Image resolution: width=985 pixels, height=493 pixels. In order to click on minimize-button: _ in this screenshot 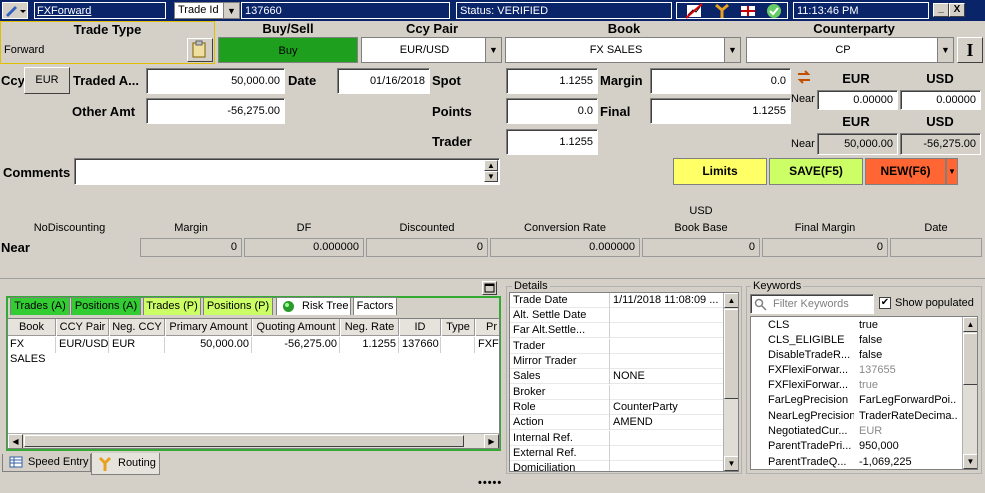, I will do `click(941, 10)`.